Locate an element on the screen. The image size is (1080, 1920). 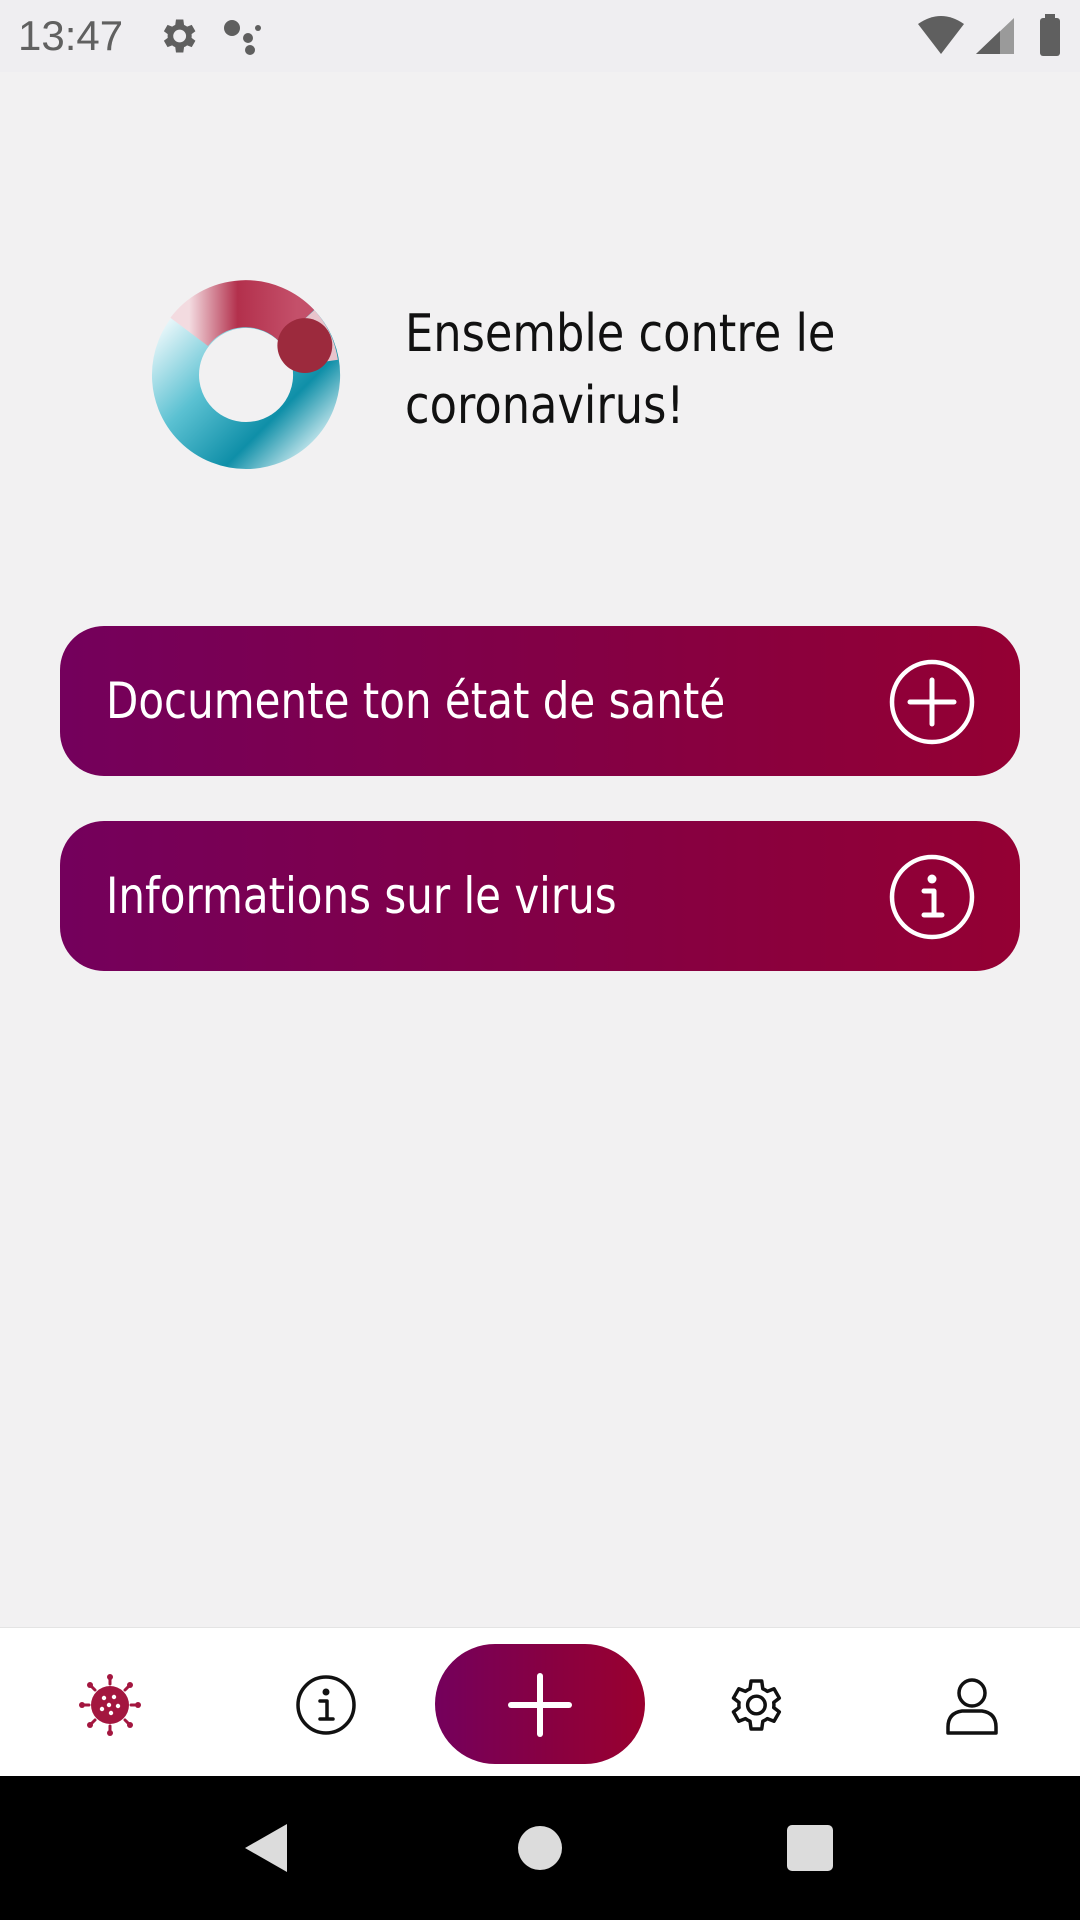
virus-info-button: Informations sur le virus is located at coordinates (540, 896).